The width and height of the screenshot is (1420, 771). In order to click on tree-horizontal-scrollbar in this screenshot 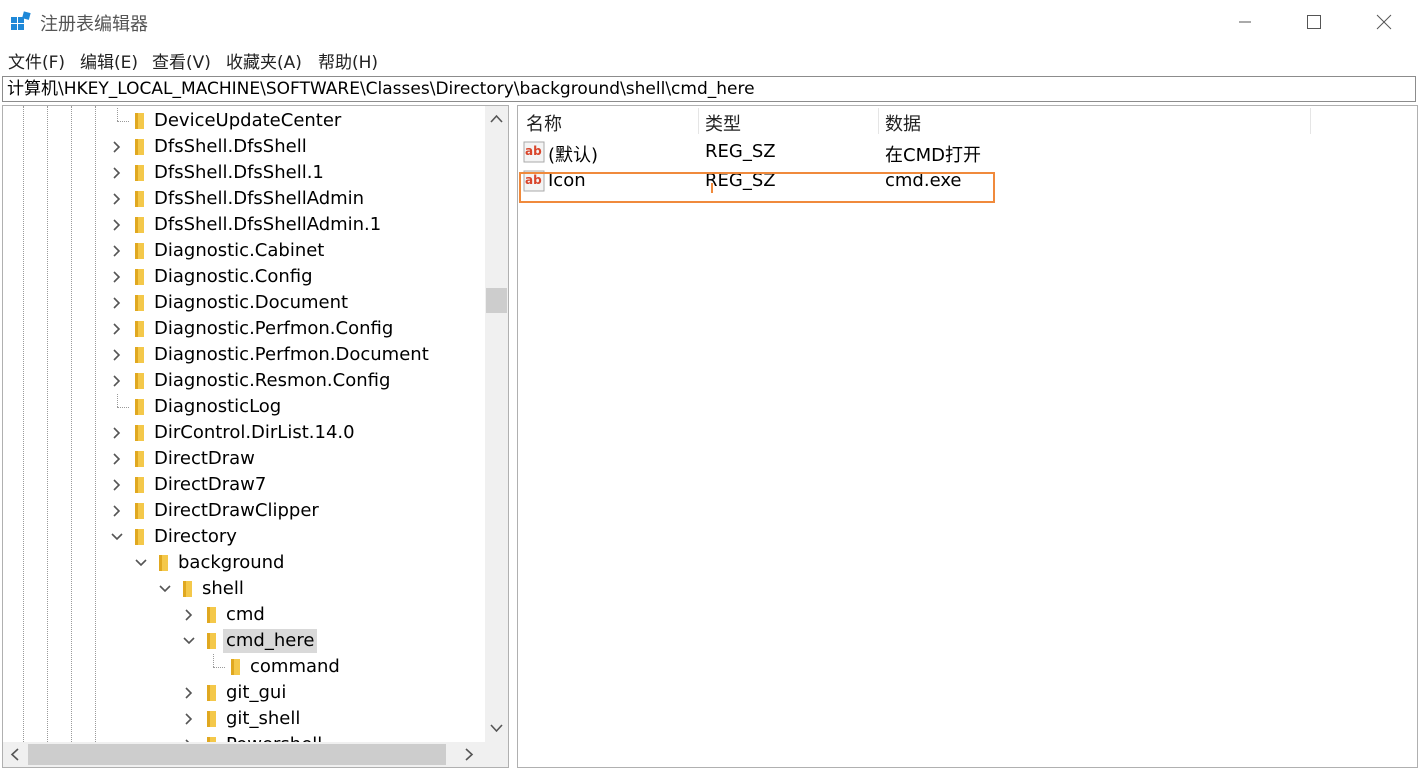, I will do `click(244, 754)`.